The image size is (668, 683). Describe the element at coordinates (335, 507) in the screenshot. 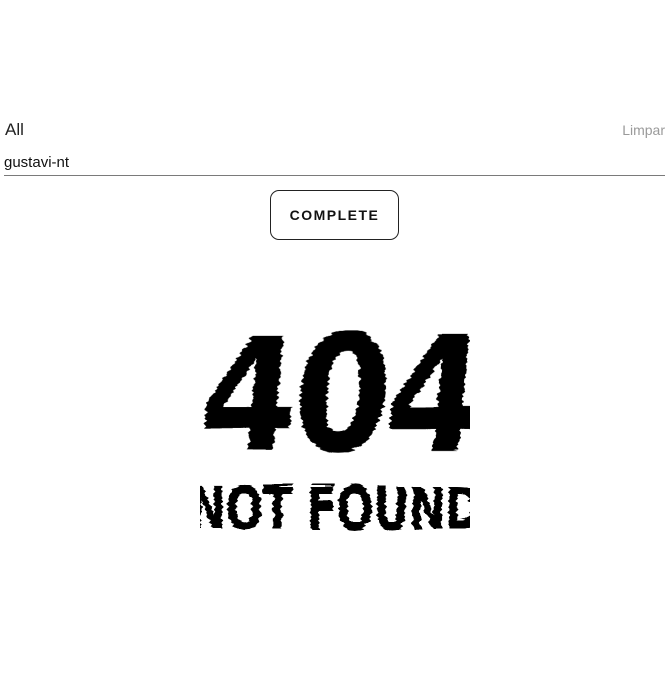

I see `error-message: NOT FOUND` at that location.